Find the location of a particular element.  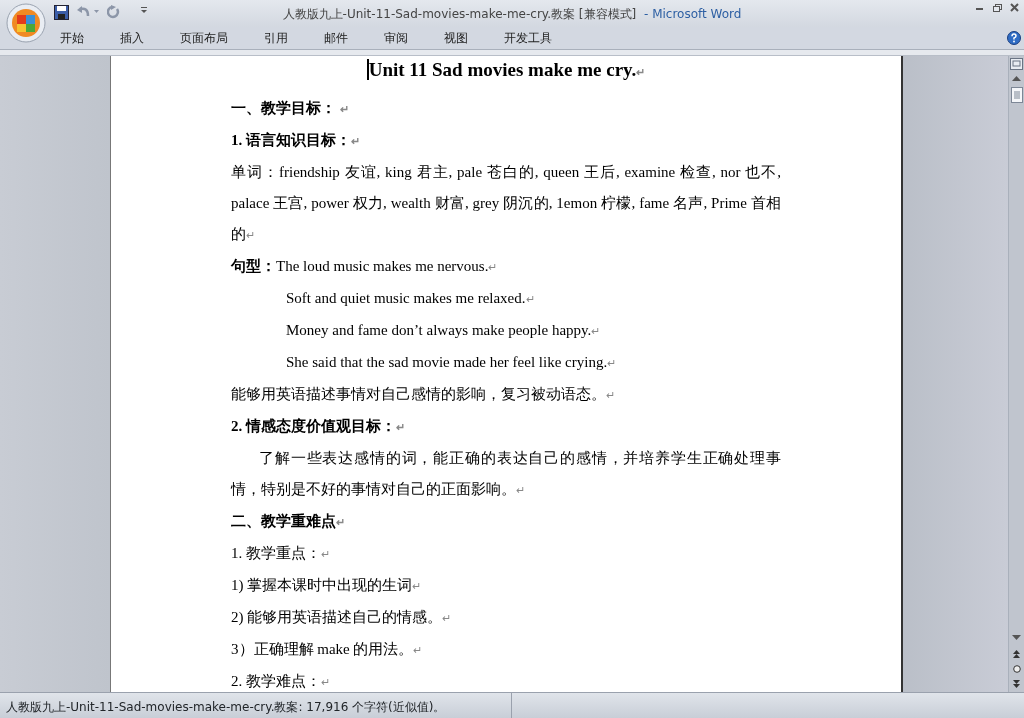

ribbon-tab: 审阅 is located at coordinates (396, 38).